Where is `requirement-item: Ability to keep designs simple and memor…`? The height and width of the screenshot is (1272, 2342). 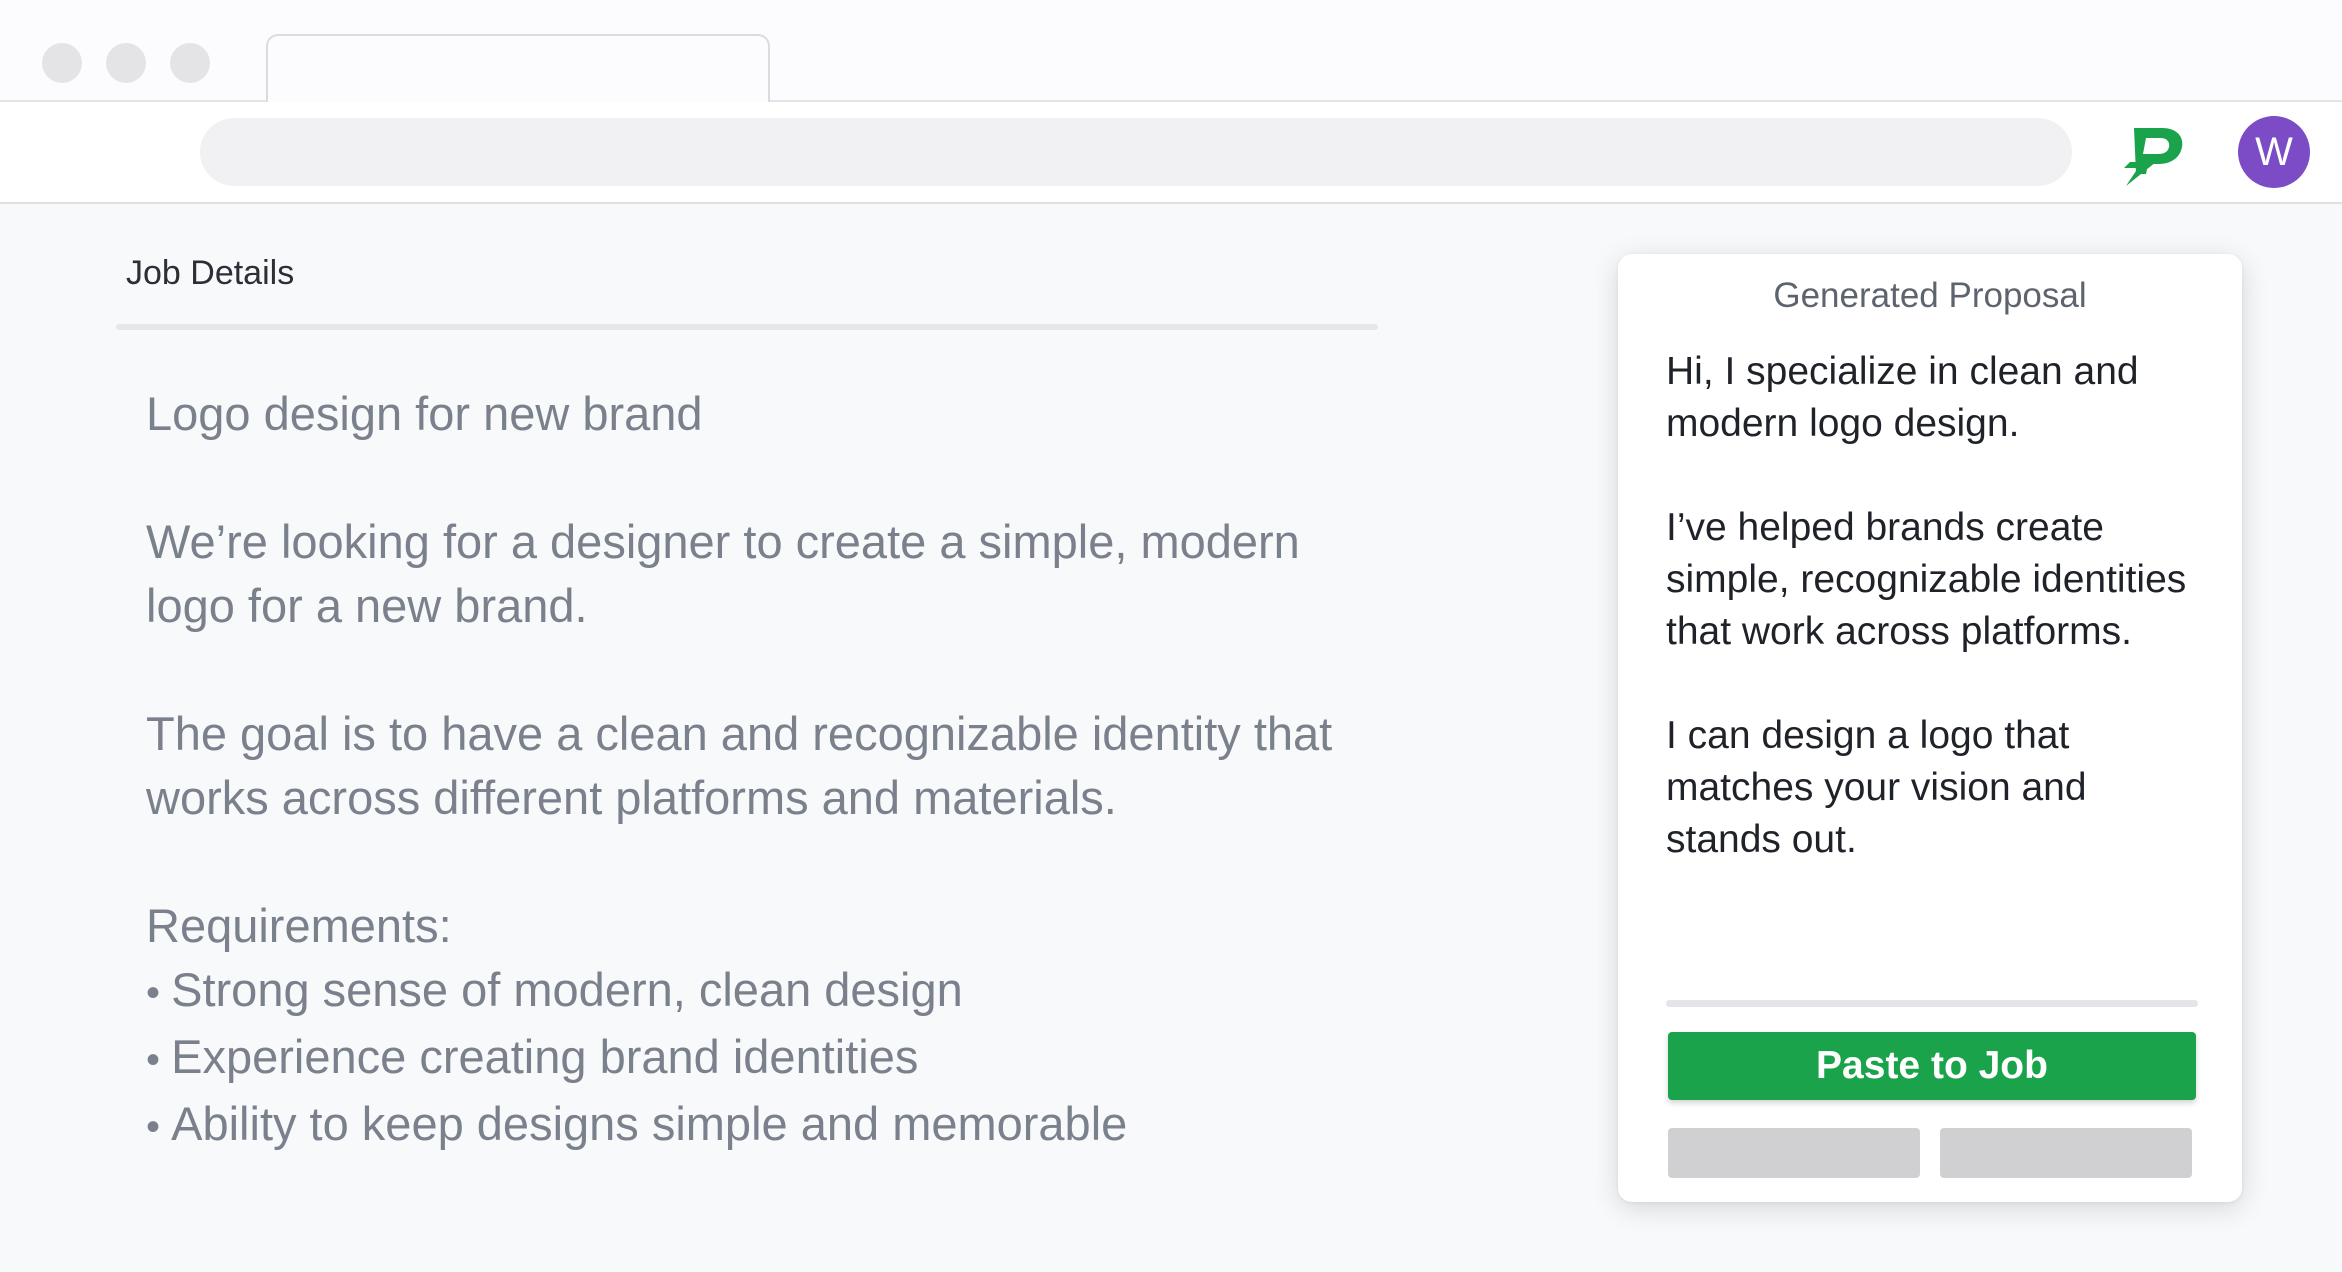 requirement-item: Ability to keep designs simple and memor… is located at coordinates (766, 1125).